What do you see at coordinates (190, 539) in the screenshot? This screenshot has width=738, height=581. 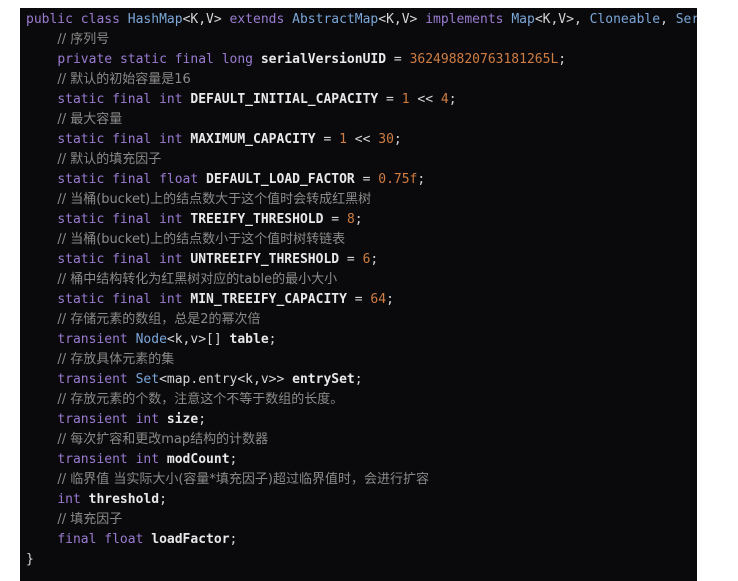 I see `code-token-ident: loadFactor` at bounding box center [190, 539].